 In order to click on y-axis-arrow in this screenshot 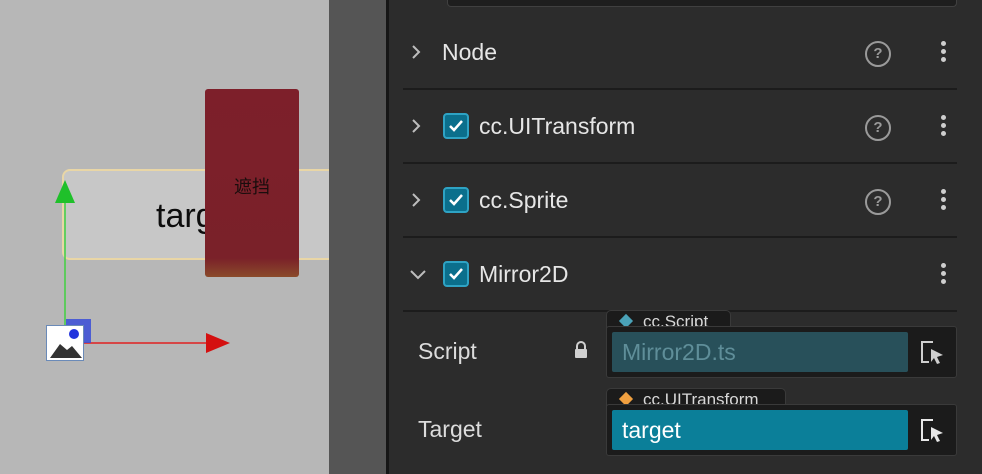, I will do `click(65, 191)`.